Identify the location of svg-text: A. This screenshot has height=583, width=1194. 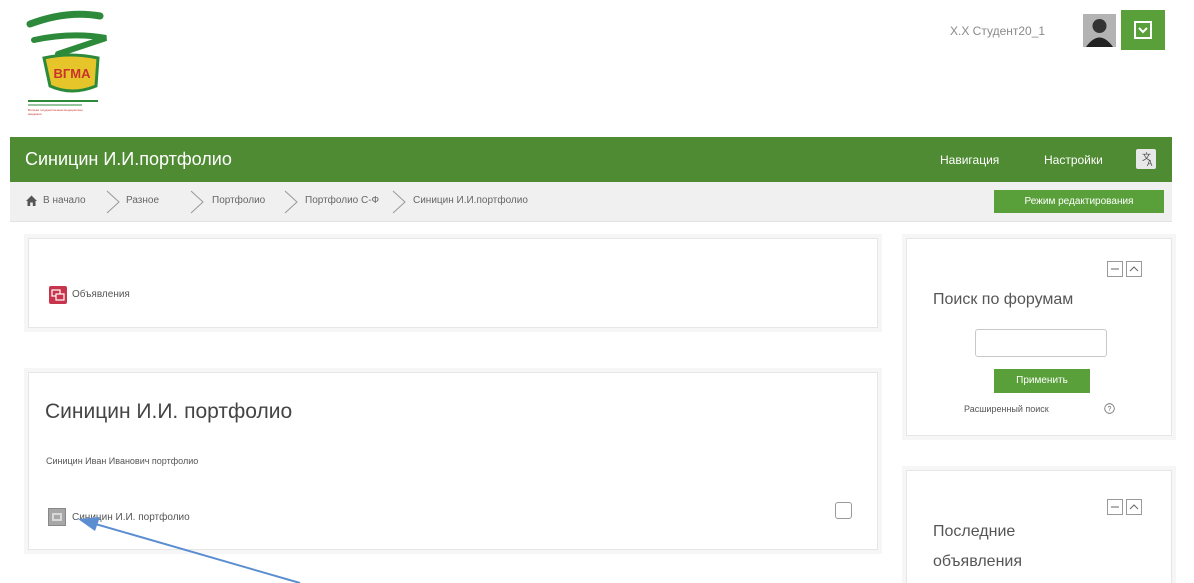
(1150, 163).